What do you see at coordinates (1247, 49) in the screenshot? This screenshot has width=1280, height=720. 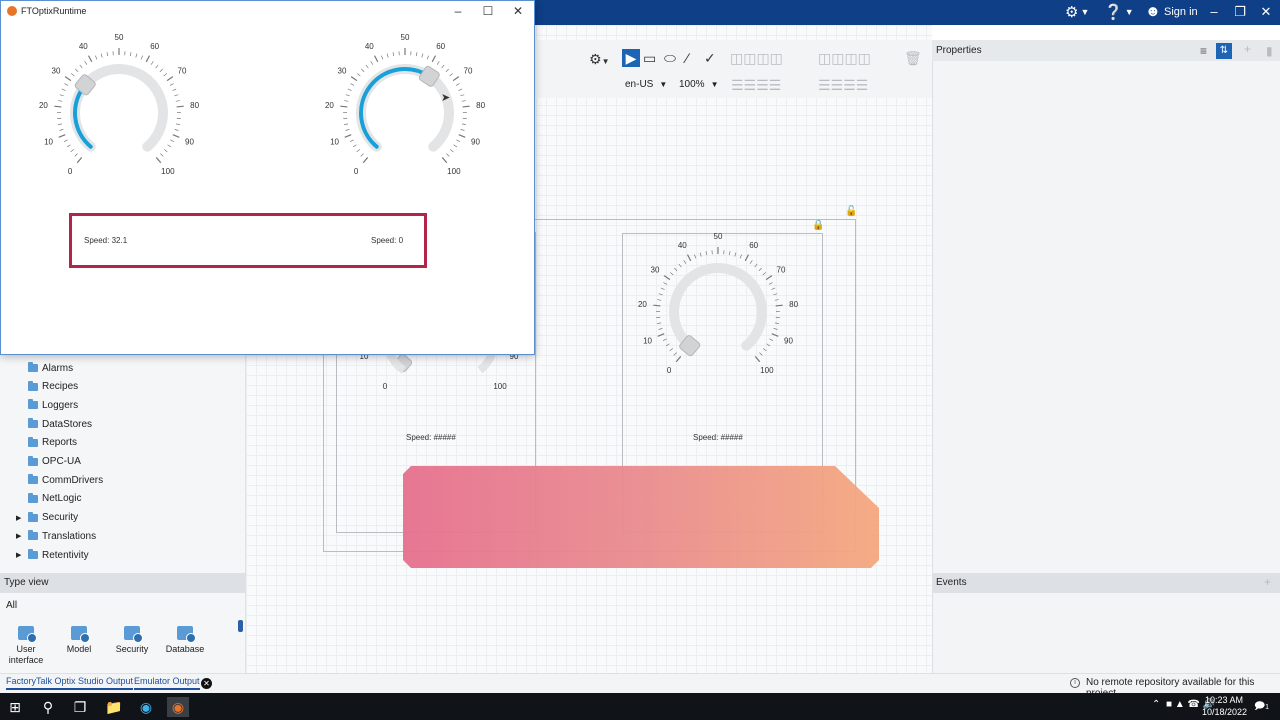 I see `add-icon: +` at bounding box center [1247, 49].